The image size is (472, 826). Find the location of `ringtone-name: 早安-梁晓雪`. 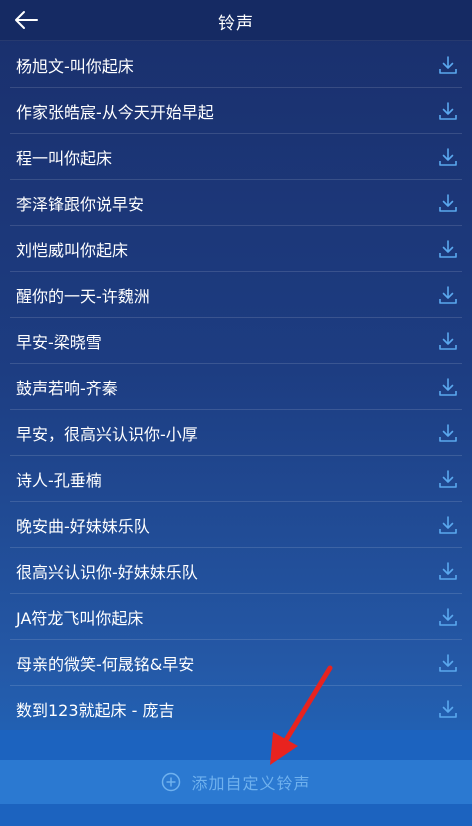

ringtone-name: 早安-梁晓雪 is located at coordinates (59, 342).